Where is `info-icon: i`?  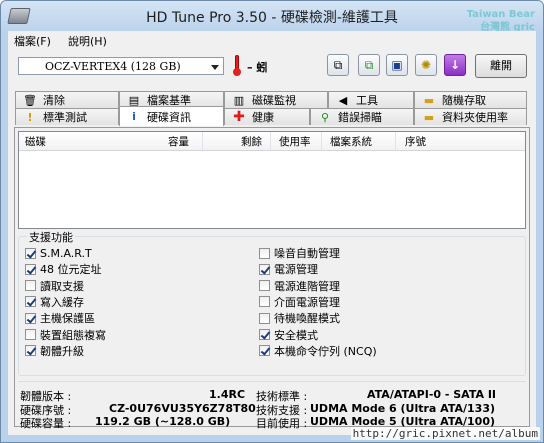
info-icon: i is located at coordinates (134, 116).